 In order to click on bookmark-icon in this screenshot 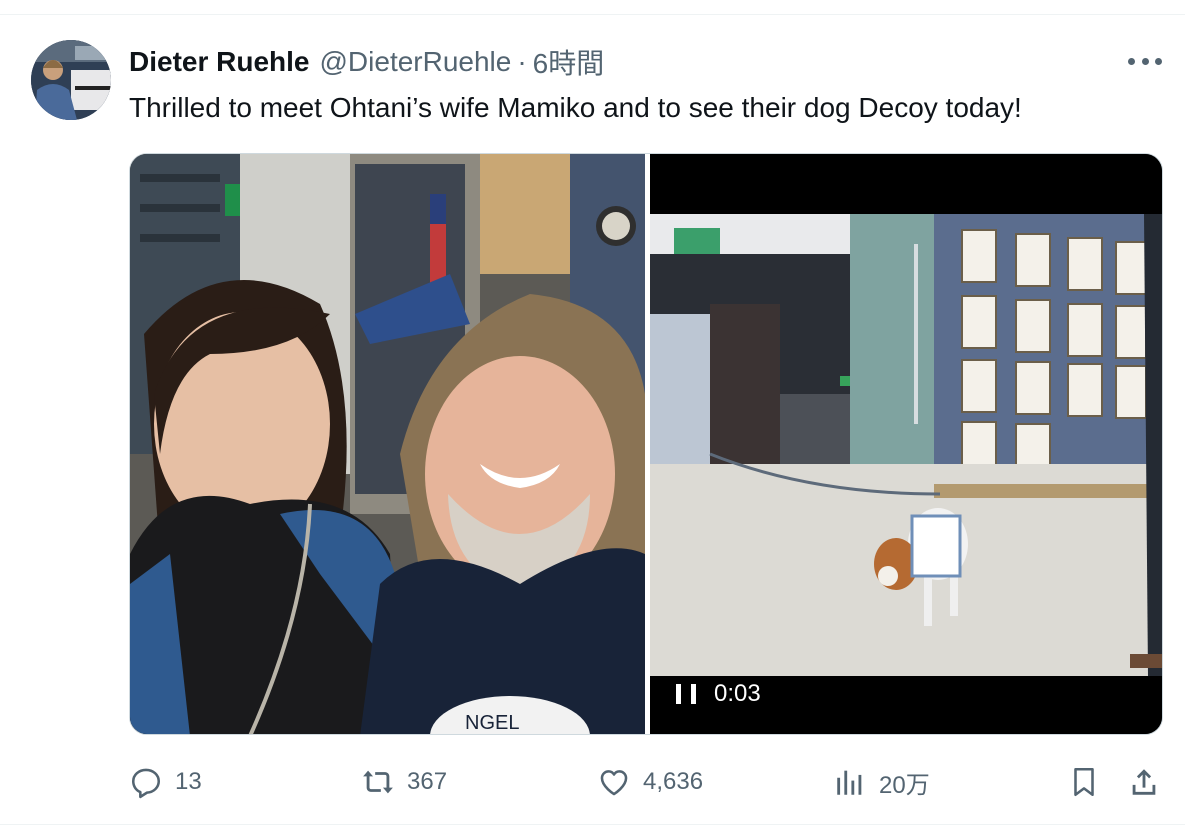, I will do `click(1084, 782)`.